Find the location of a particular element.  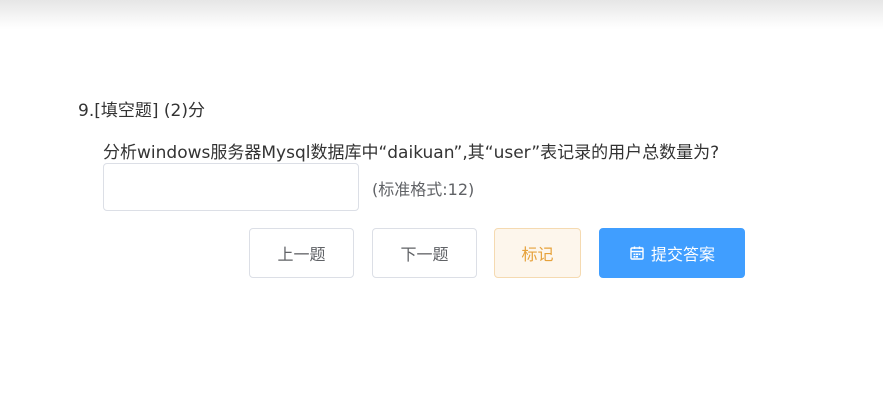

mark-button: 标记 is located at coordinates (537, 253).